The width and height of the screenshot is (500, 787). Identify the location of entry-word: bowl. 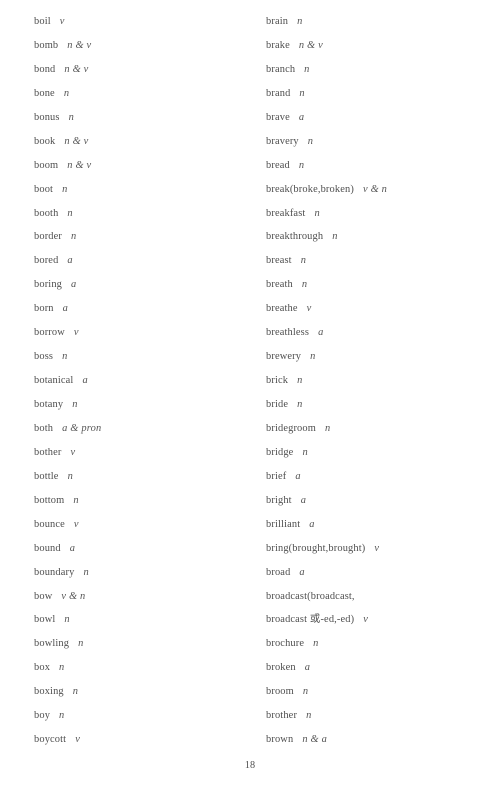
(45, 620).